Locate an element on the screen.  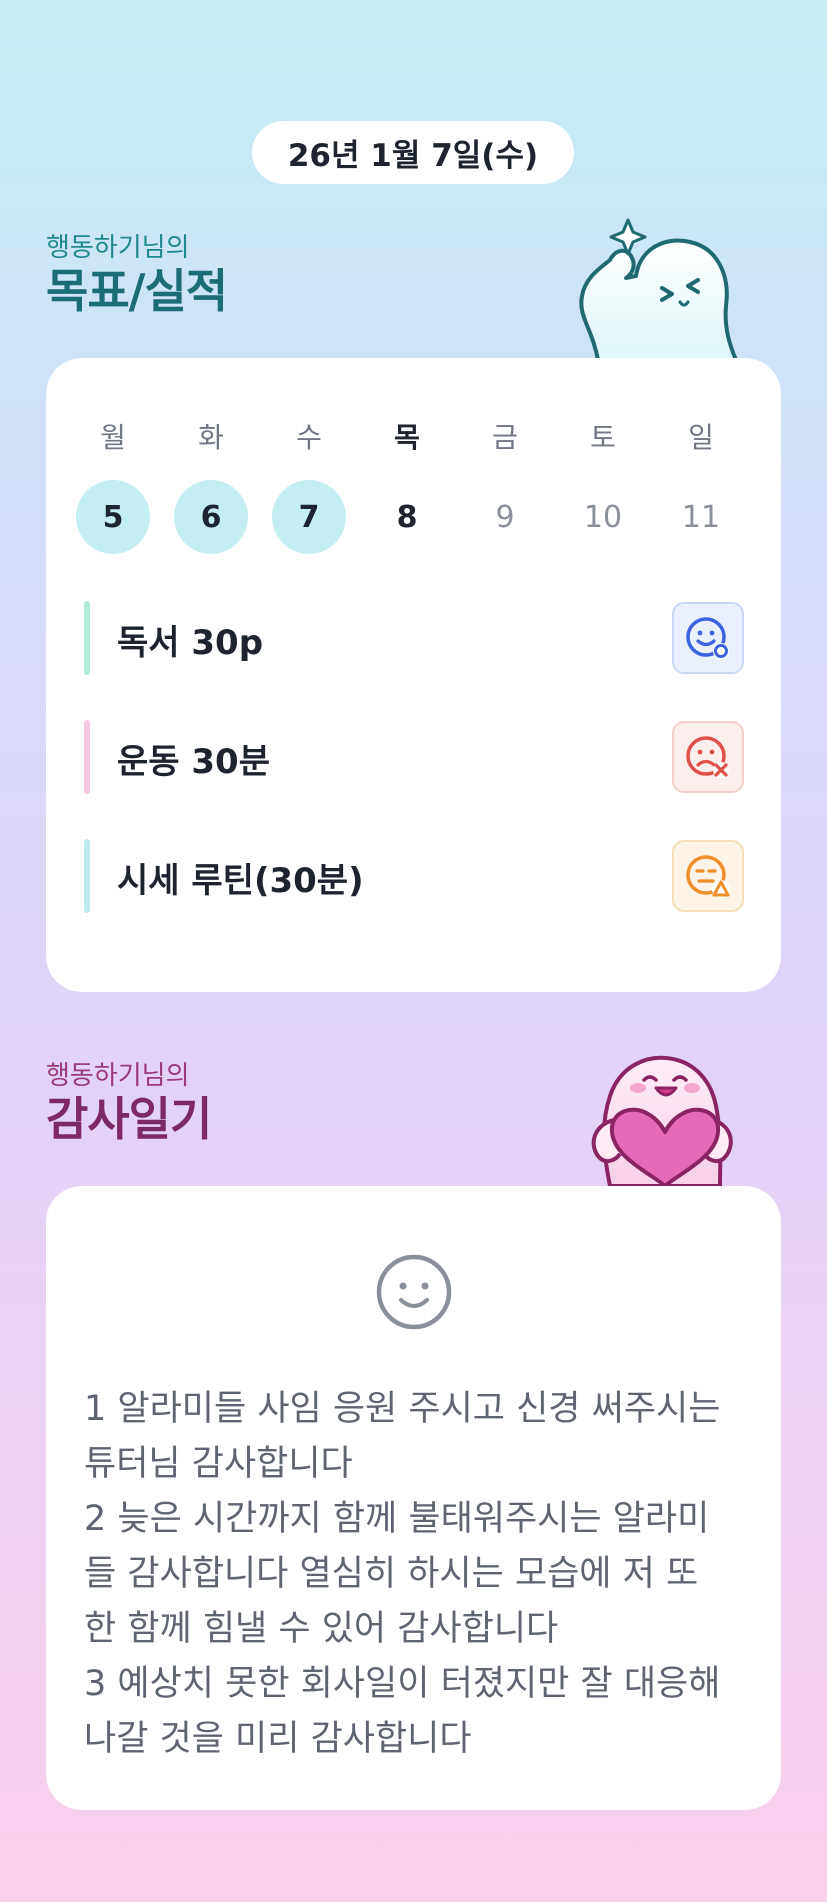
thanks-owner-label: 행동하기님의 is located at coordinates (118, 1076).